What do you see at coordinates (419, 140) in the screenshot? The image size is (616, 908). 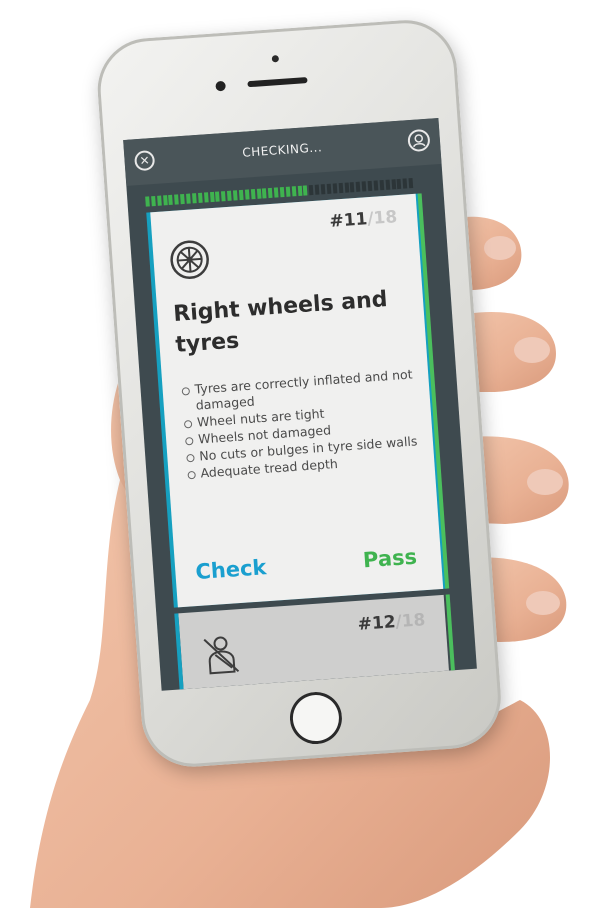 I see `profile-icon` at bounding box center [419, 140].